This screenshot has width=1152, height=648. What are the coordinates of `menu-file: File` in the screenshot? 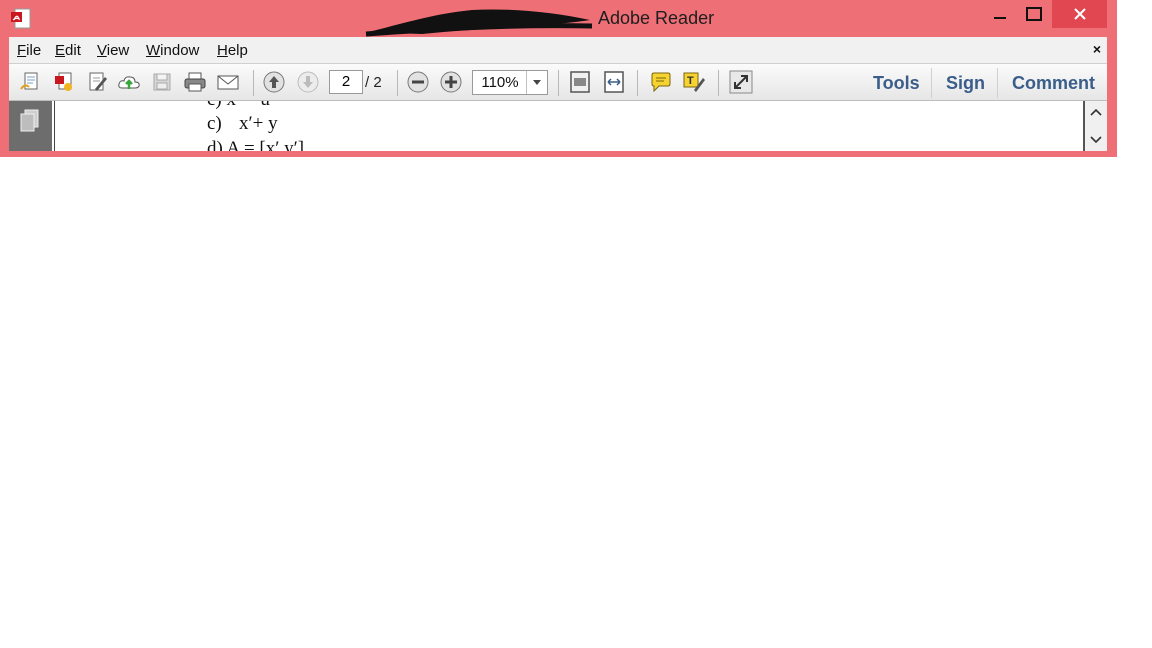 It's located at (29, 50).